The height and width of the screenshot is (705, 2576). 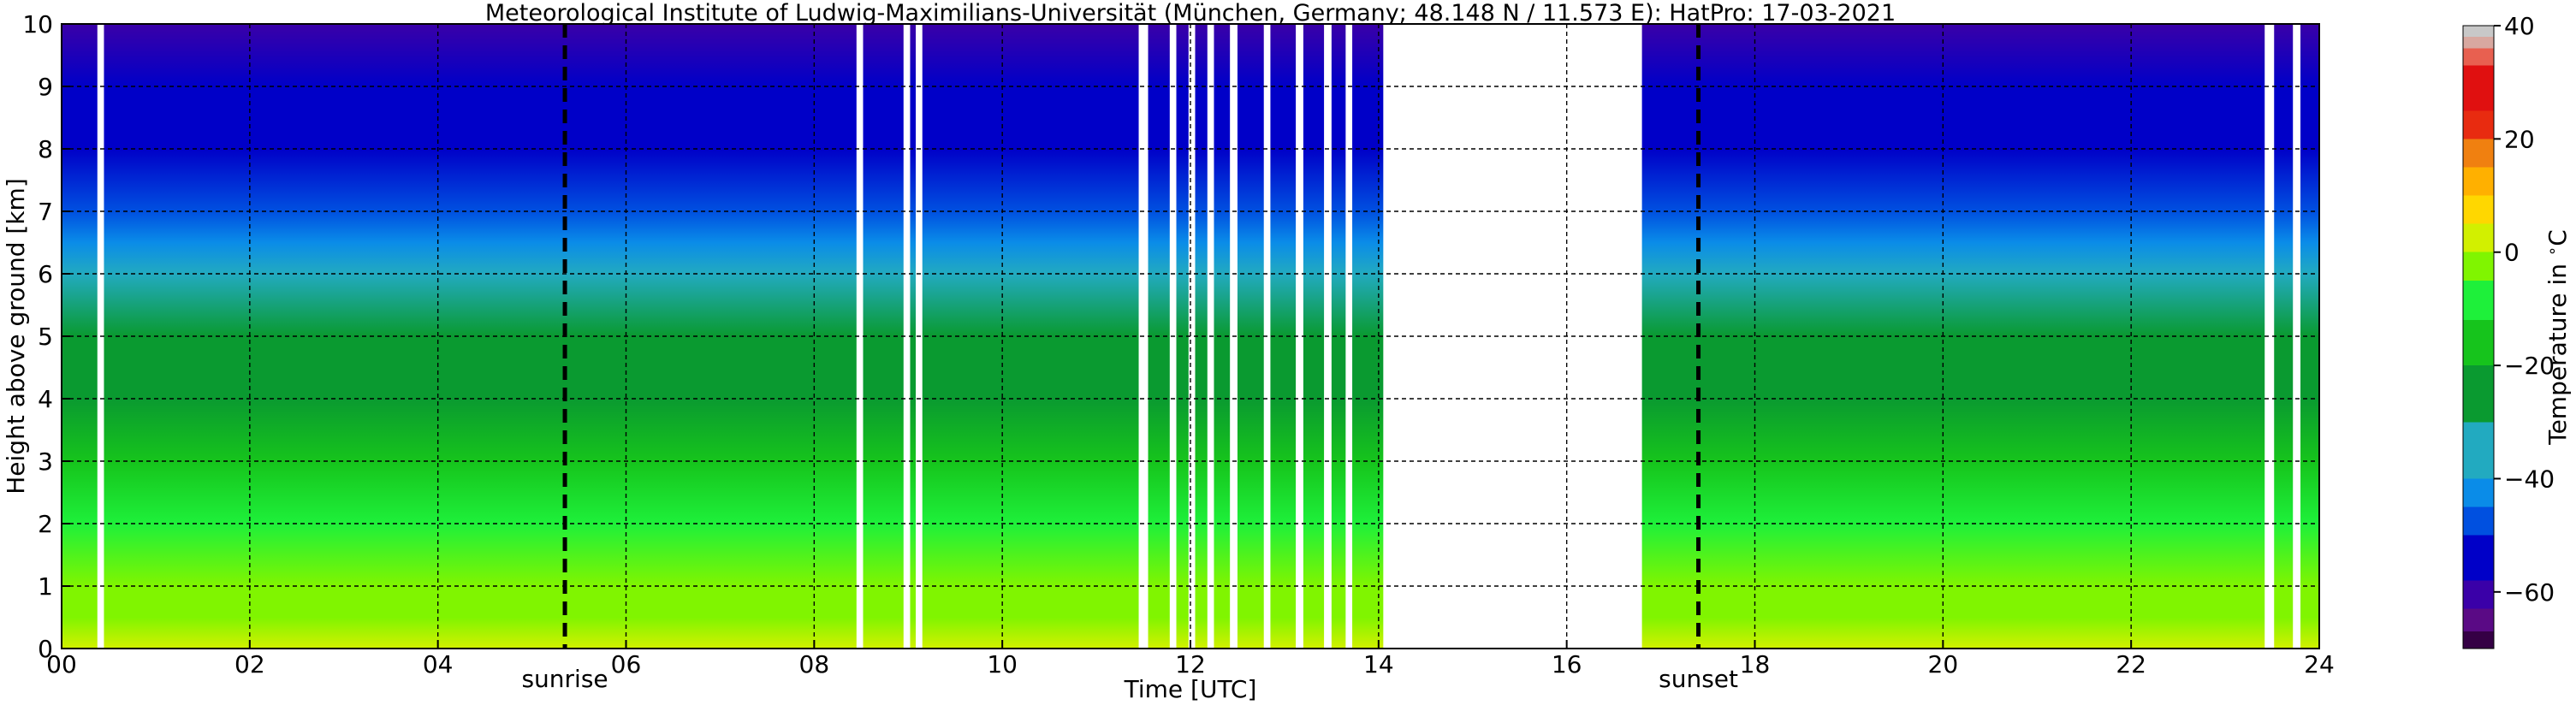 I want to click on x-tick-label: 20, so click(x=1943, y=664).